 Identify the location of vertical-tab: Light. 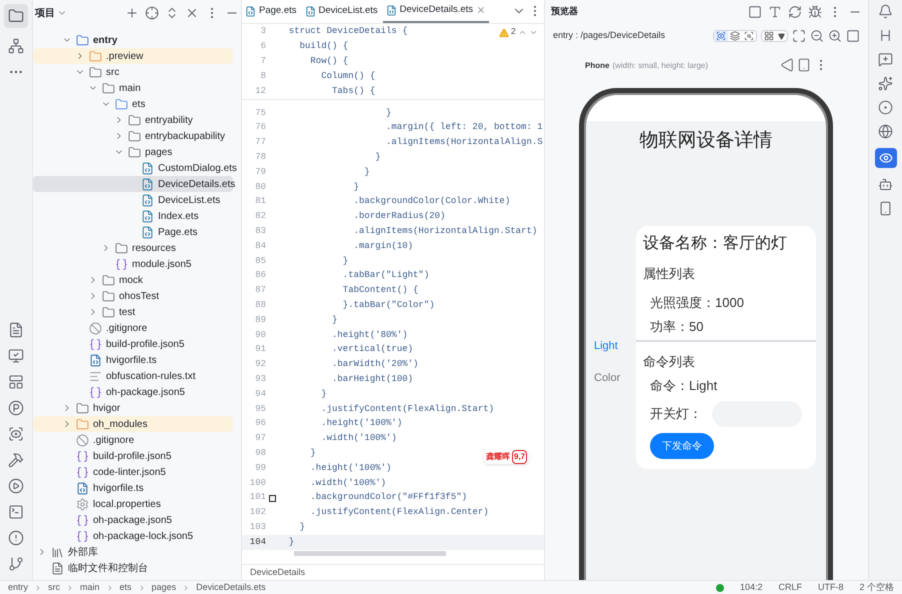
(615, 346).